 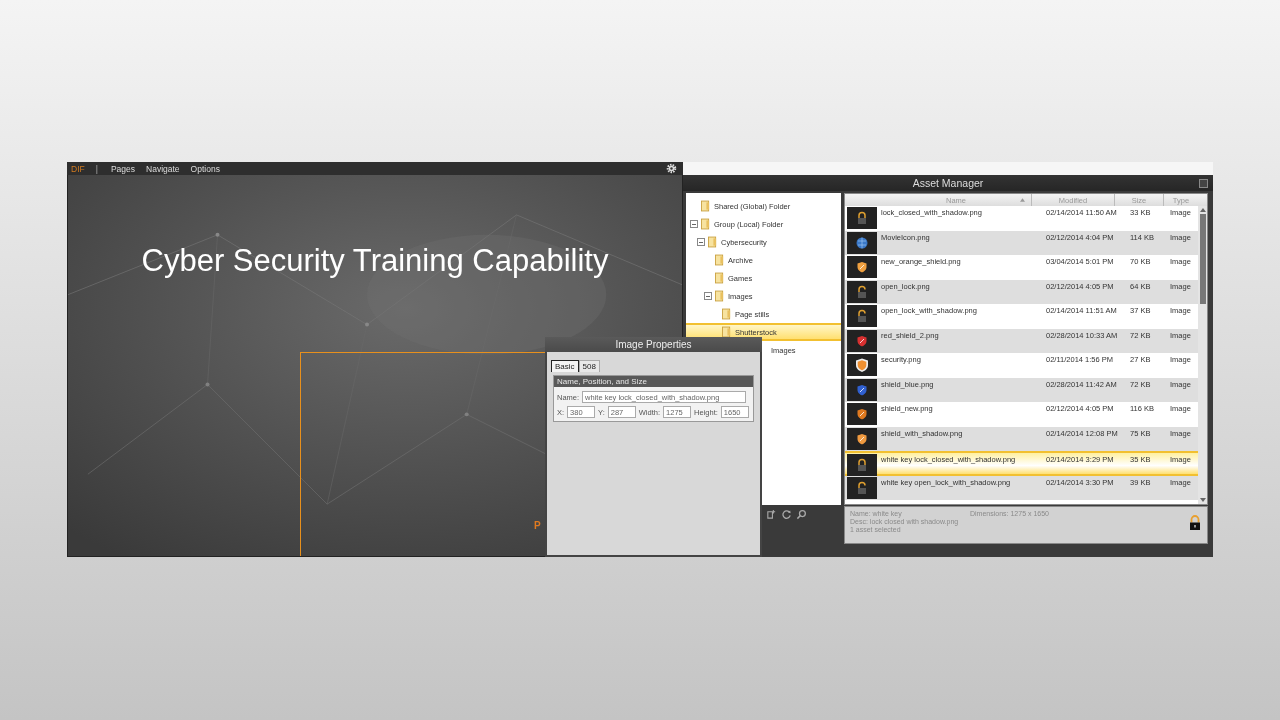 What do you see at coordinates (1202, 355) in the screenshot?
I see `scrollbar` at bounding box center [1202, 355].